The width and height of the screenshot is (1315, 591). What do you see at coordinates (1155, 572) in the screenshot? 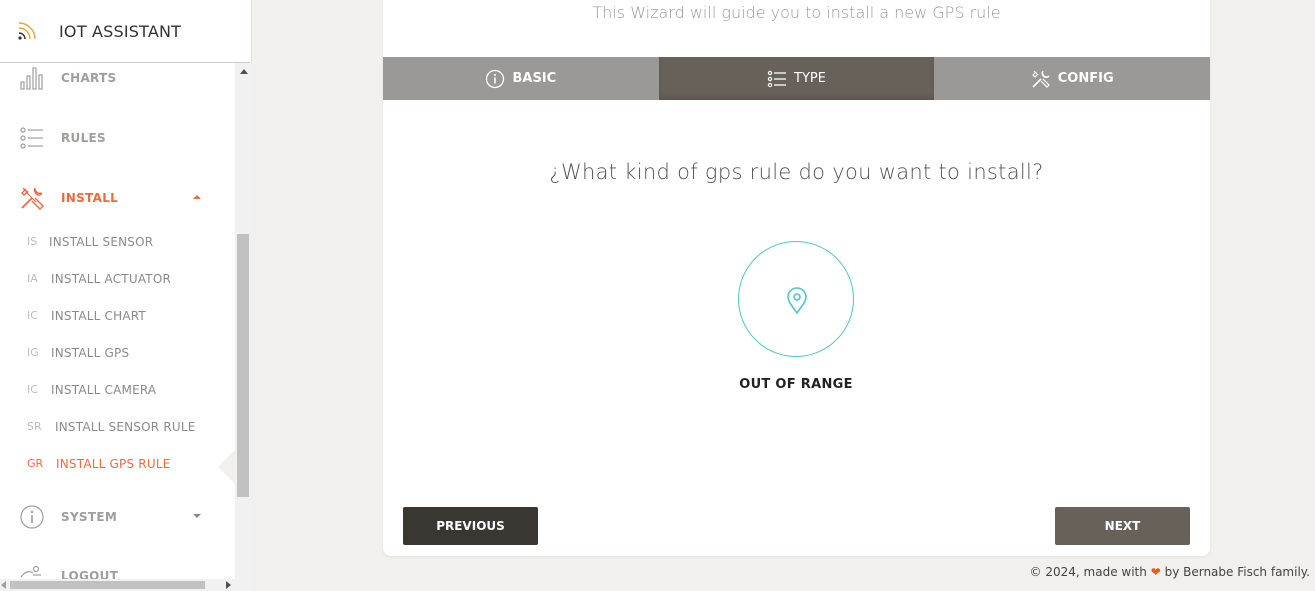
I see `heart-icon: ❤` at bounding box center [1155, 572].